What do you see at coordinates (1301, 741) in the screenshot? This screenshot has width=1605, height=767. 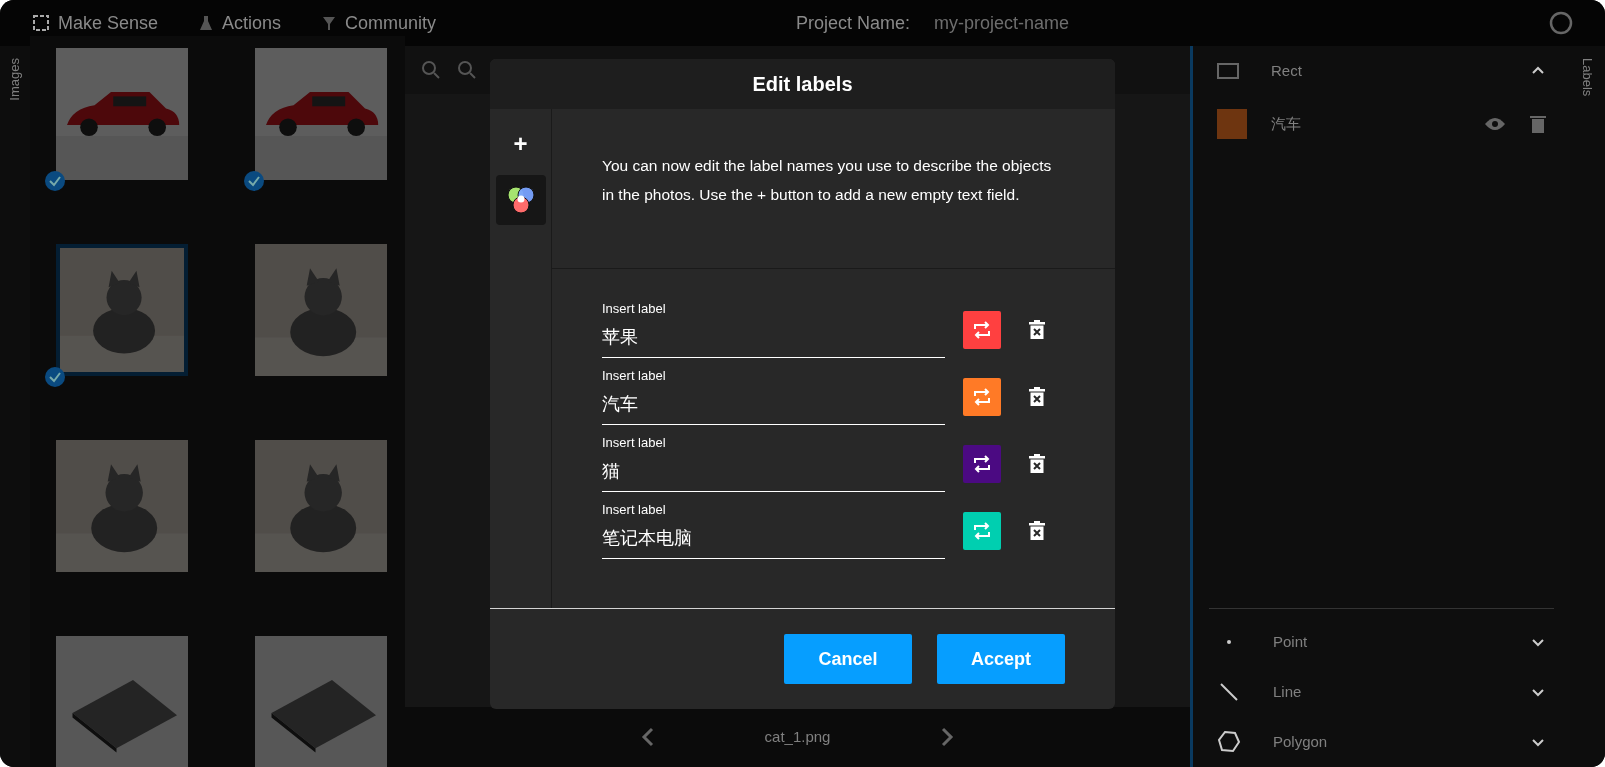 I see `tool-name: Polygon` at bounding box center [1301, 741].